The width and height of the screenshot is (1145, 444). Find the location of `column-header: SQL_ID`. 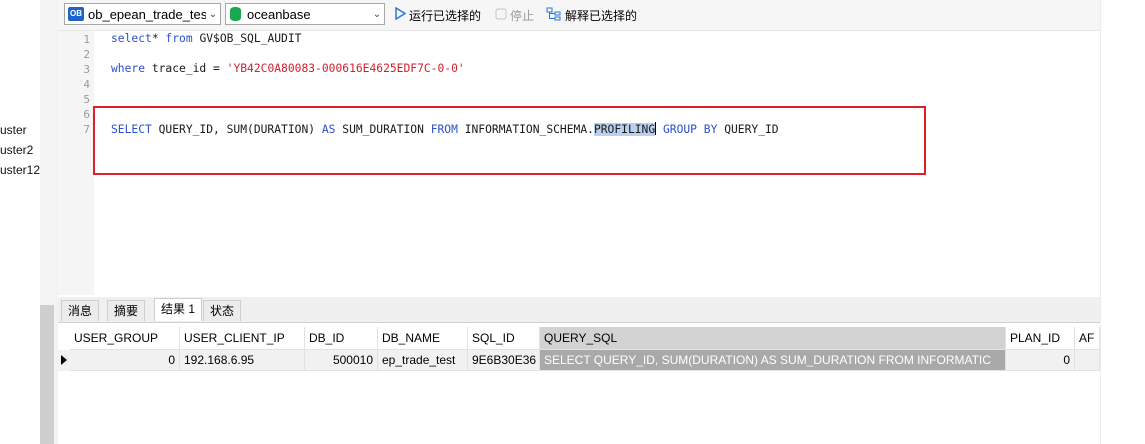

column-header: SQL_ID is located at coordinates (504, 338).